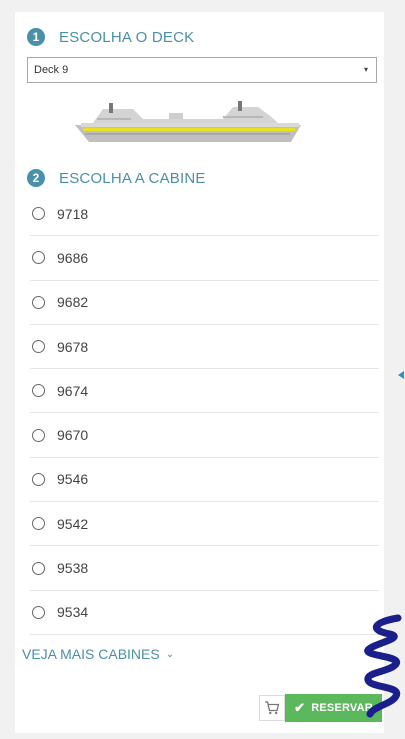 This screenshot has height=739, width=405. Describe the element at coordinates (73, 390) in the screenshot. I see `cabin-label: 9674` at that location.